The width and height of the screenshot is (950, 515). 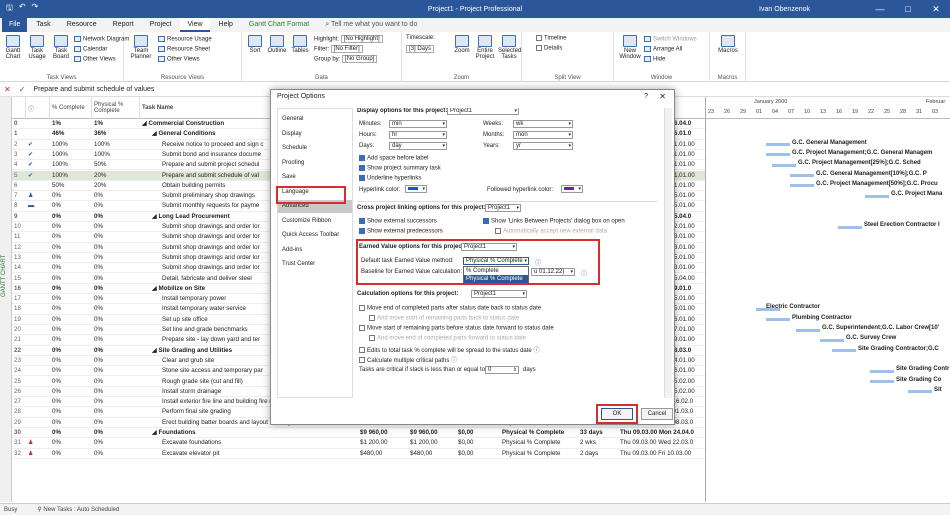 I want to click on cancel-entry-icon: ✕, so click(x=7, y=89).